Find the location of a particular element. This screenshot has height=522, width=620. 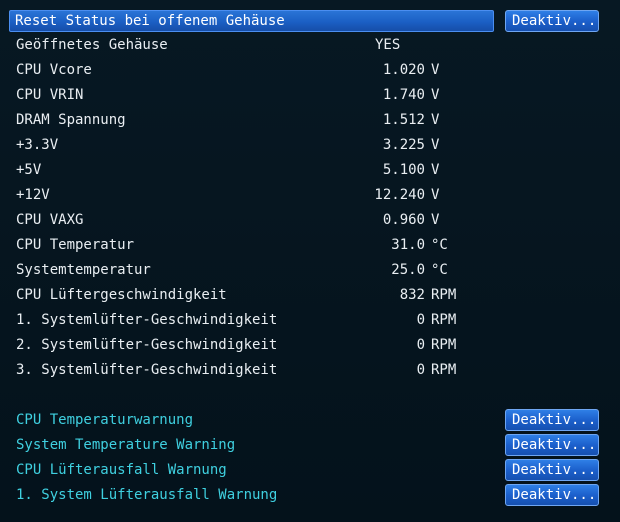

reading-value: 1.740 is located at coordinates (403, 95).